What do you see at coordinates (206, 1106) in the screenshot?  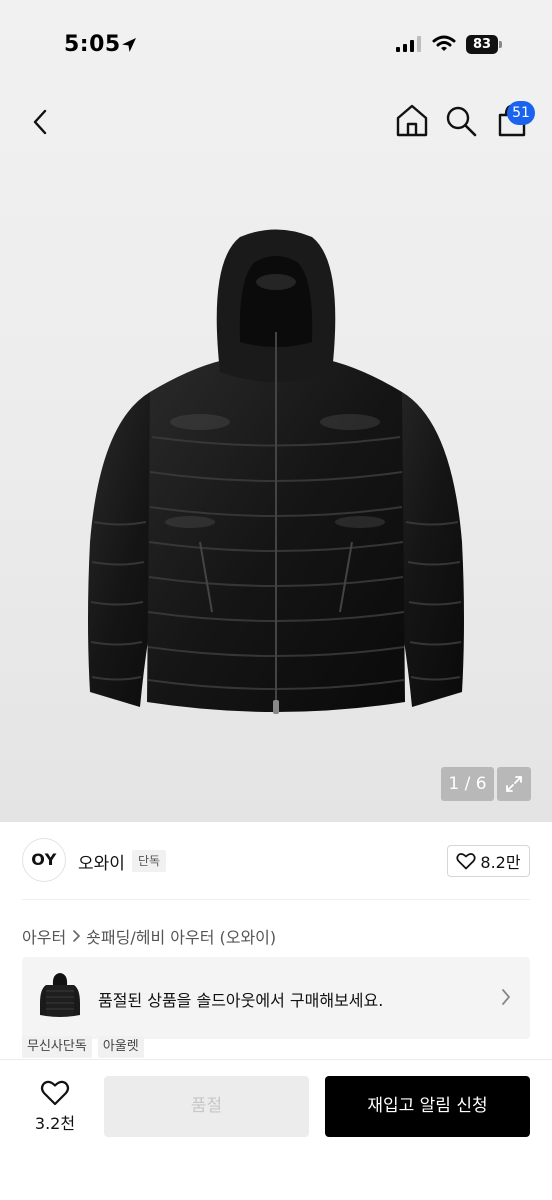 I see `soldout-button: 품절` at bounding box center [206, 1106].